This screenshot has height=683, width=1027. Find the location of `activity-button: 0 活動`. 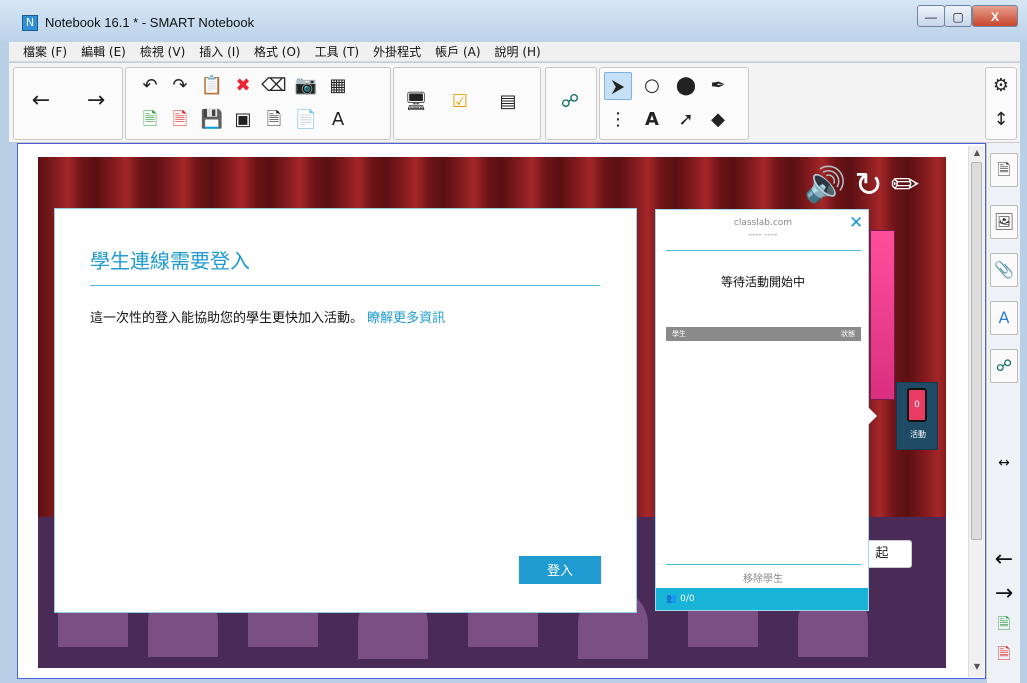

activity-button: 0 活動 is located at coordinates (917, 416).